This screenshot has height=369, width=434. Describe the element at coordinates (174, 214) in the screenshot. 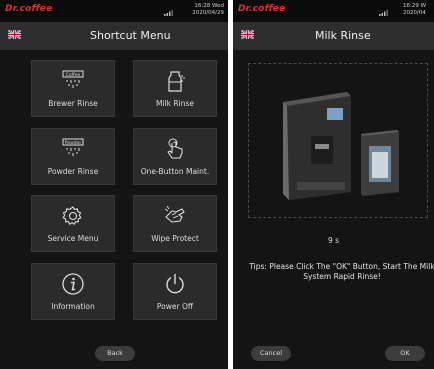

I see `wipe-hand-icon` at that location.